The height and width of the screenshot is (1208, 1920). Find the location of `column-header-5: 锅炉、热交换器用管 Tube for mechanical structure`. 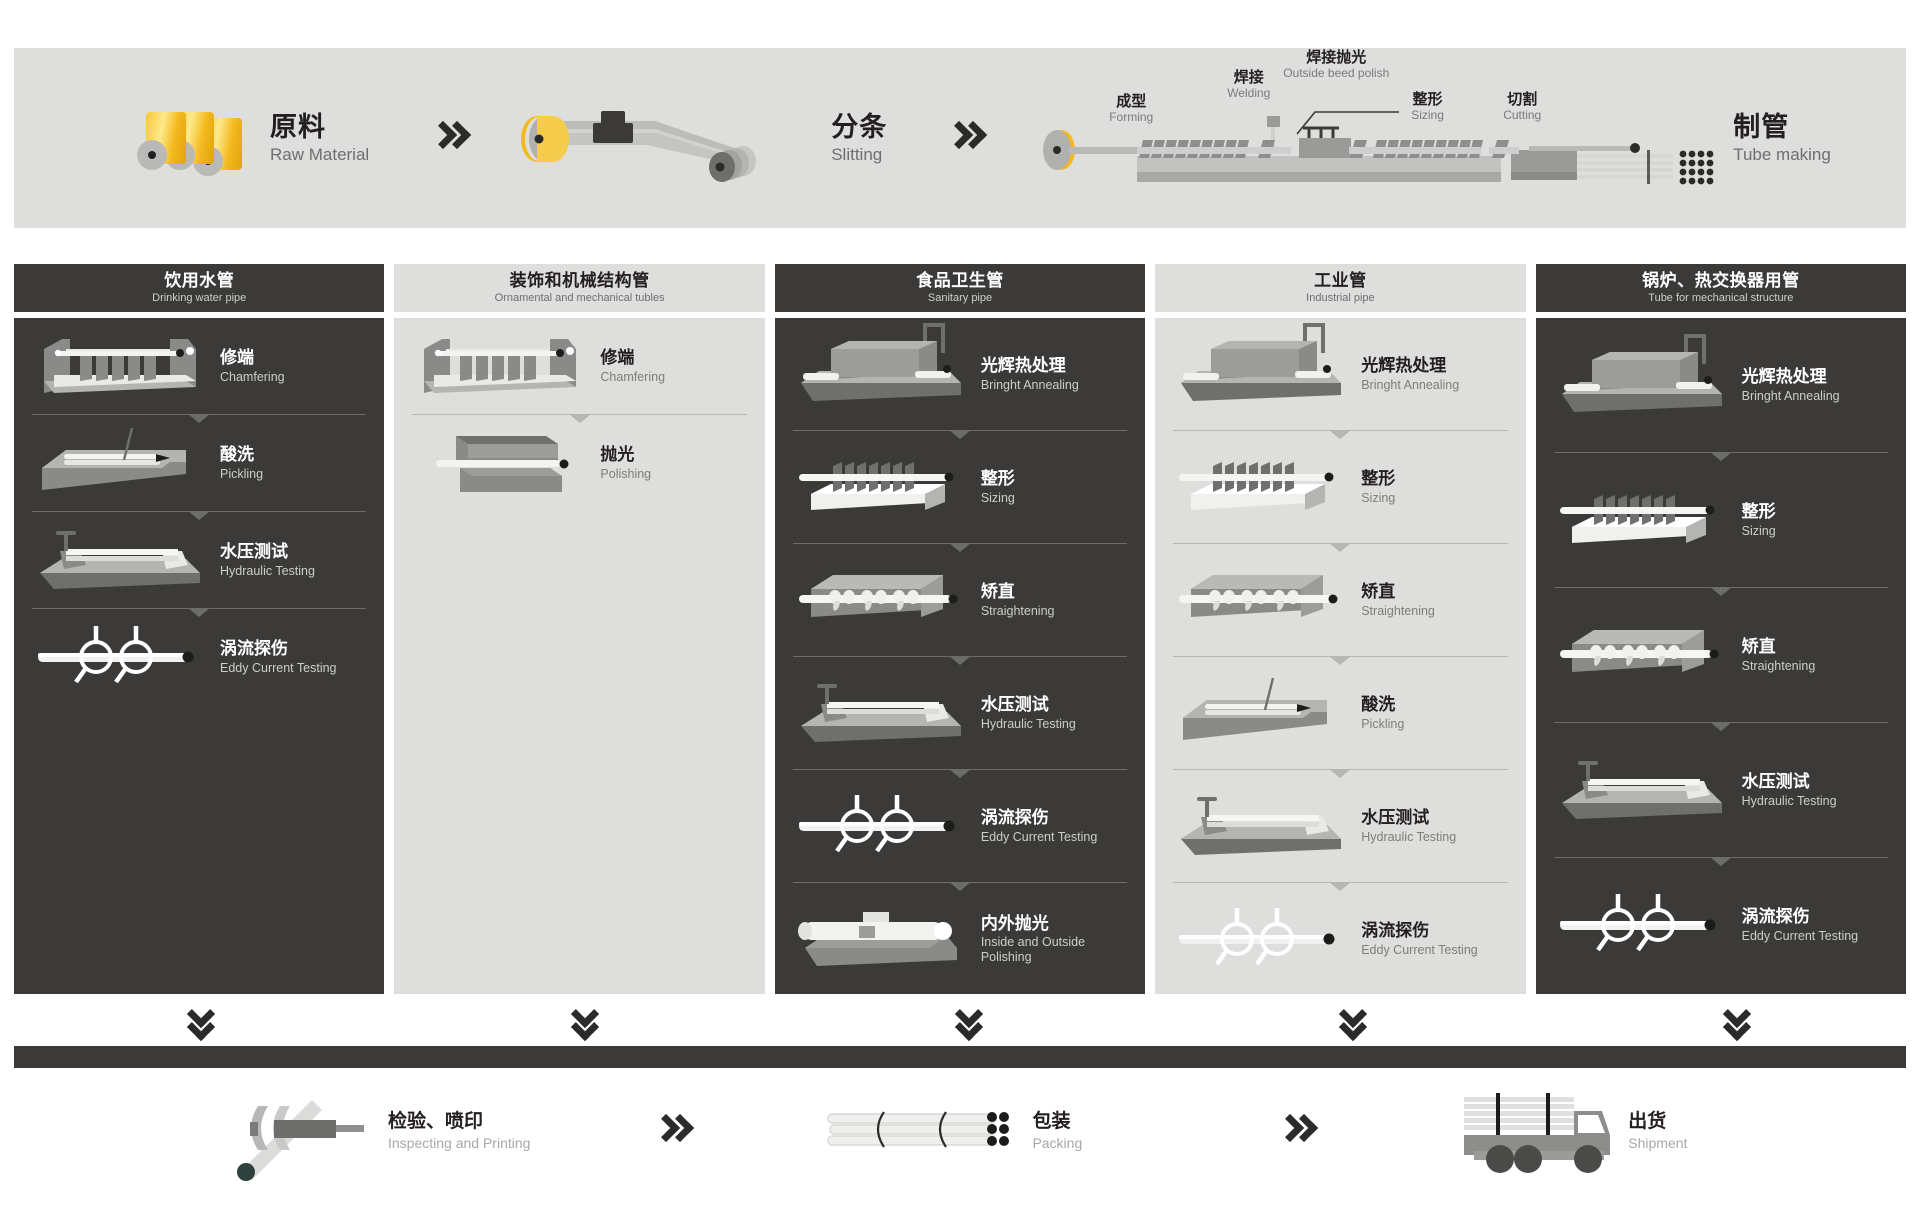

column-header-5: 锅炉、热交换器用管 Tube for mechanical structure is located at coordinates (1721, 288).